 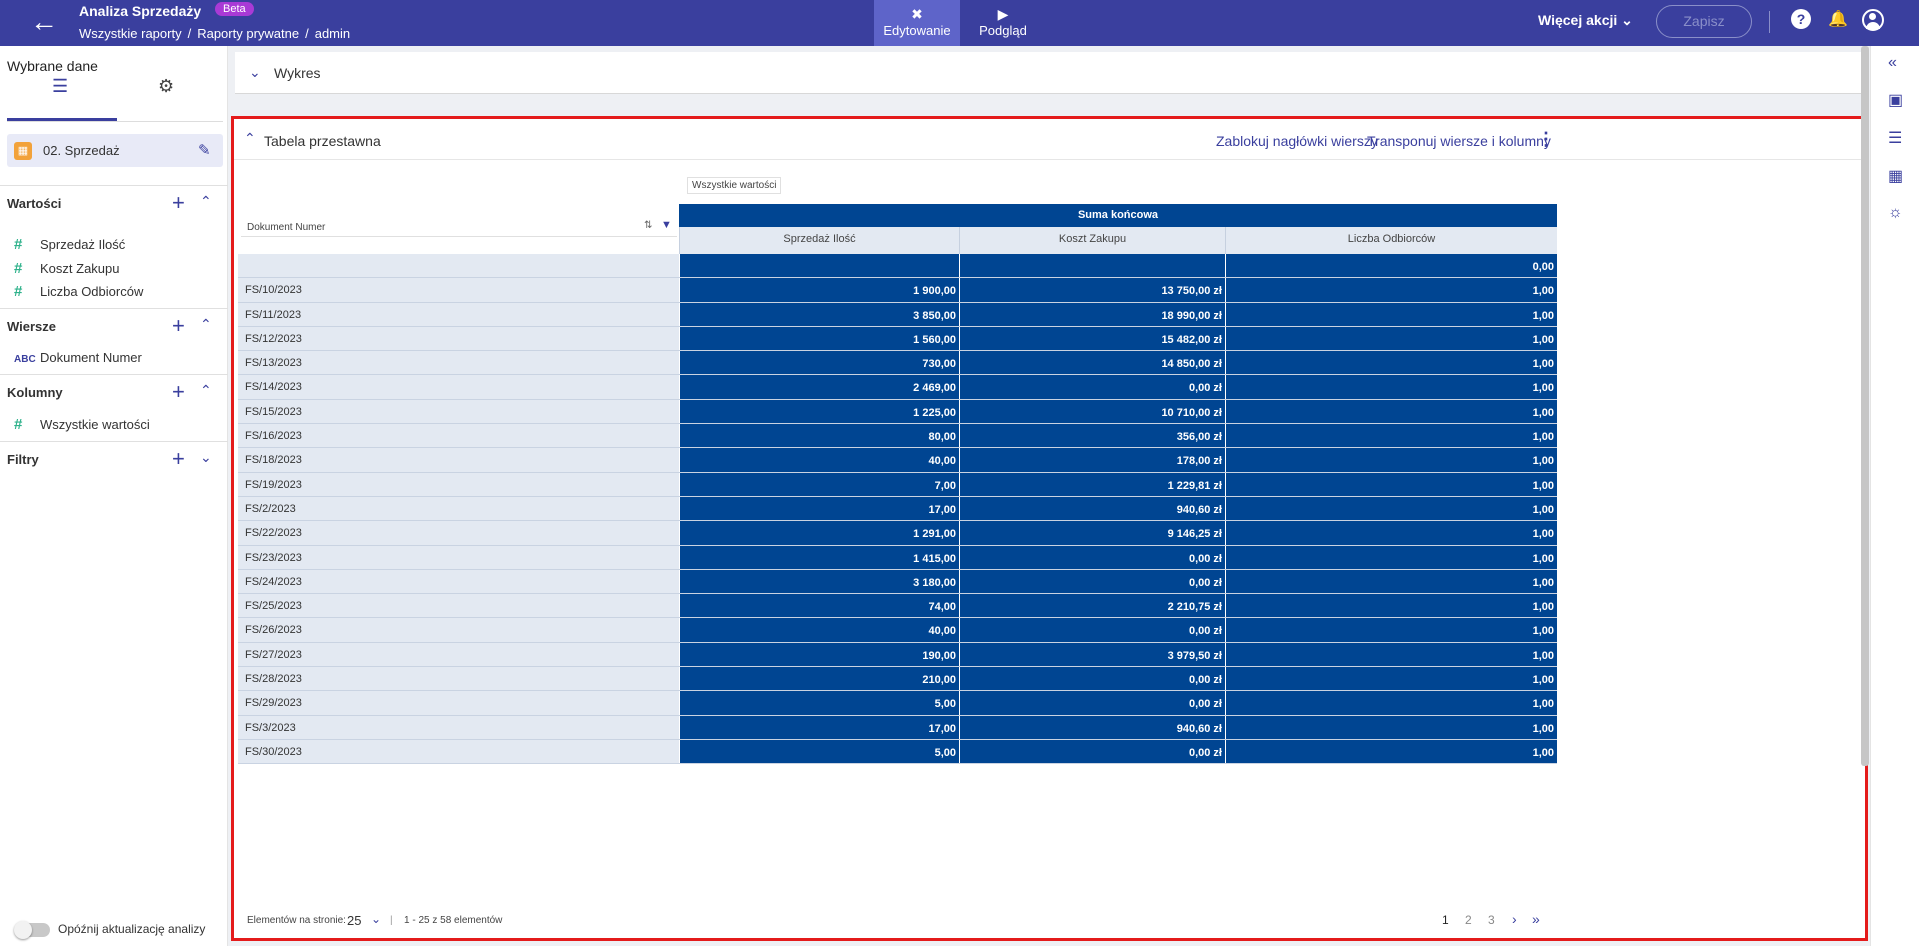 What do you see at coordinates (459, 227) in the screenshot?
I see `row-field-header: Dokument Numer ⇅ ▼` at bounding box center [459, 227].